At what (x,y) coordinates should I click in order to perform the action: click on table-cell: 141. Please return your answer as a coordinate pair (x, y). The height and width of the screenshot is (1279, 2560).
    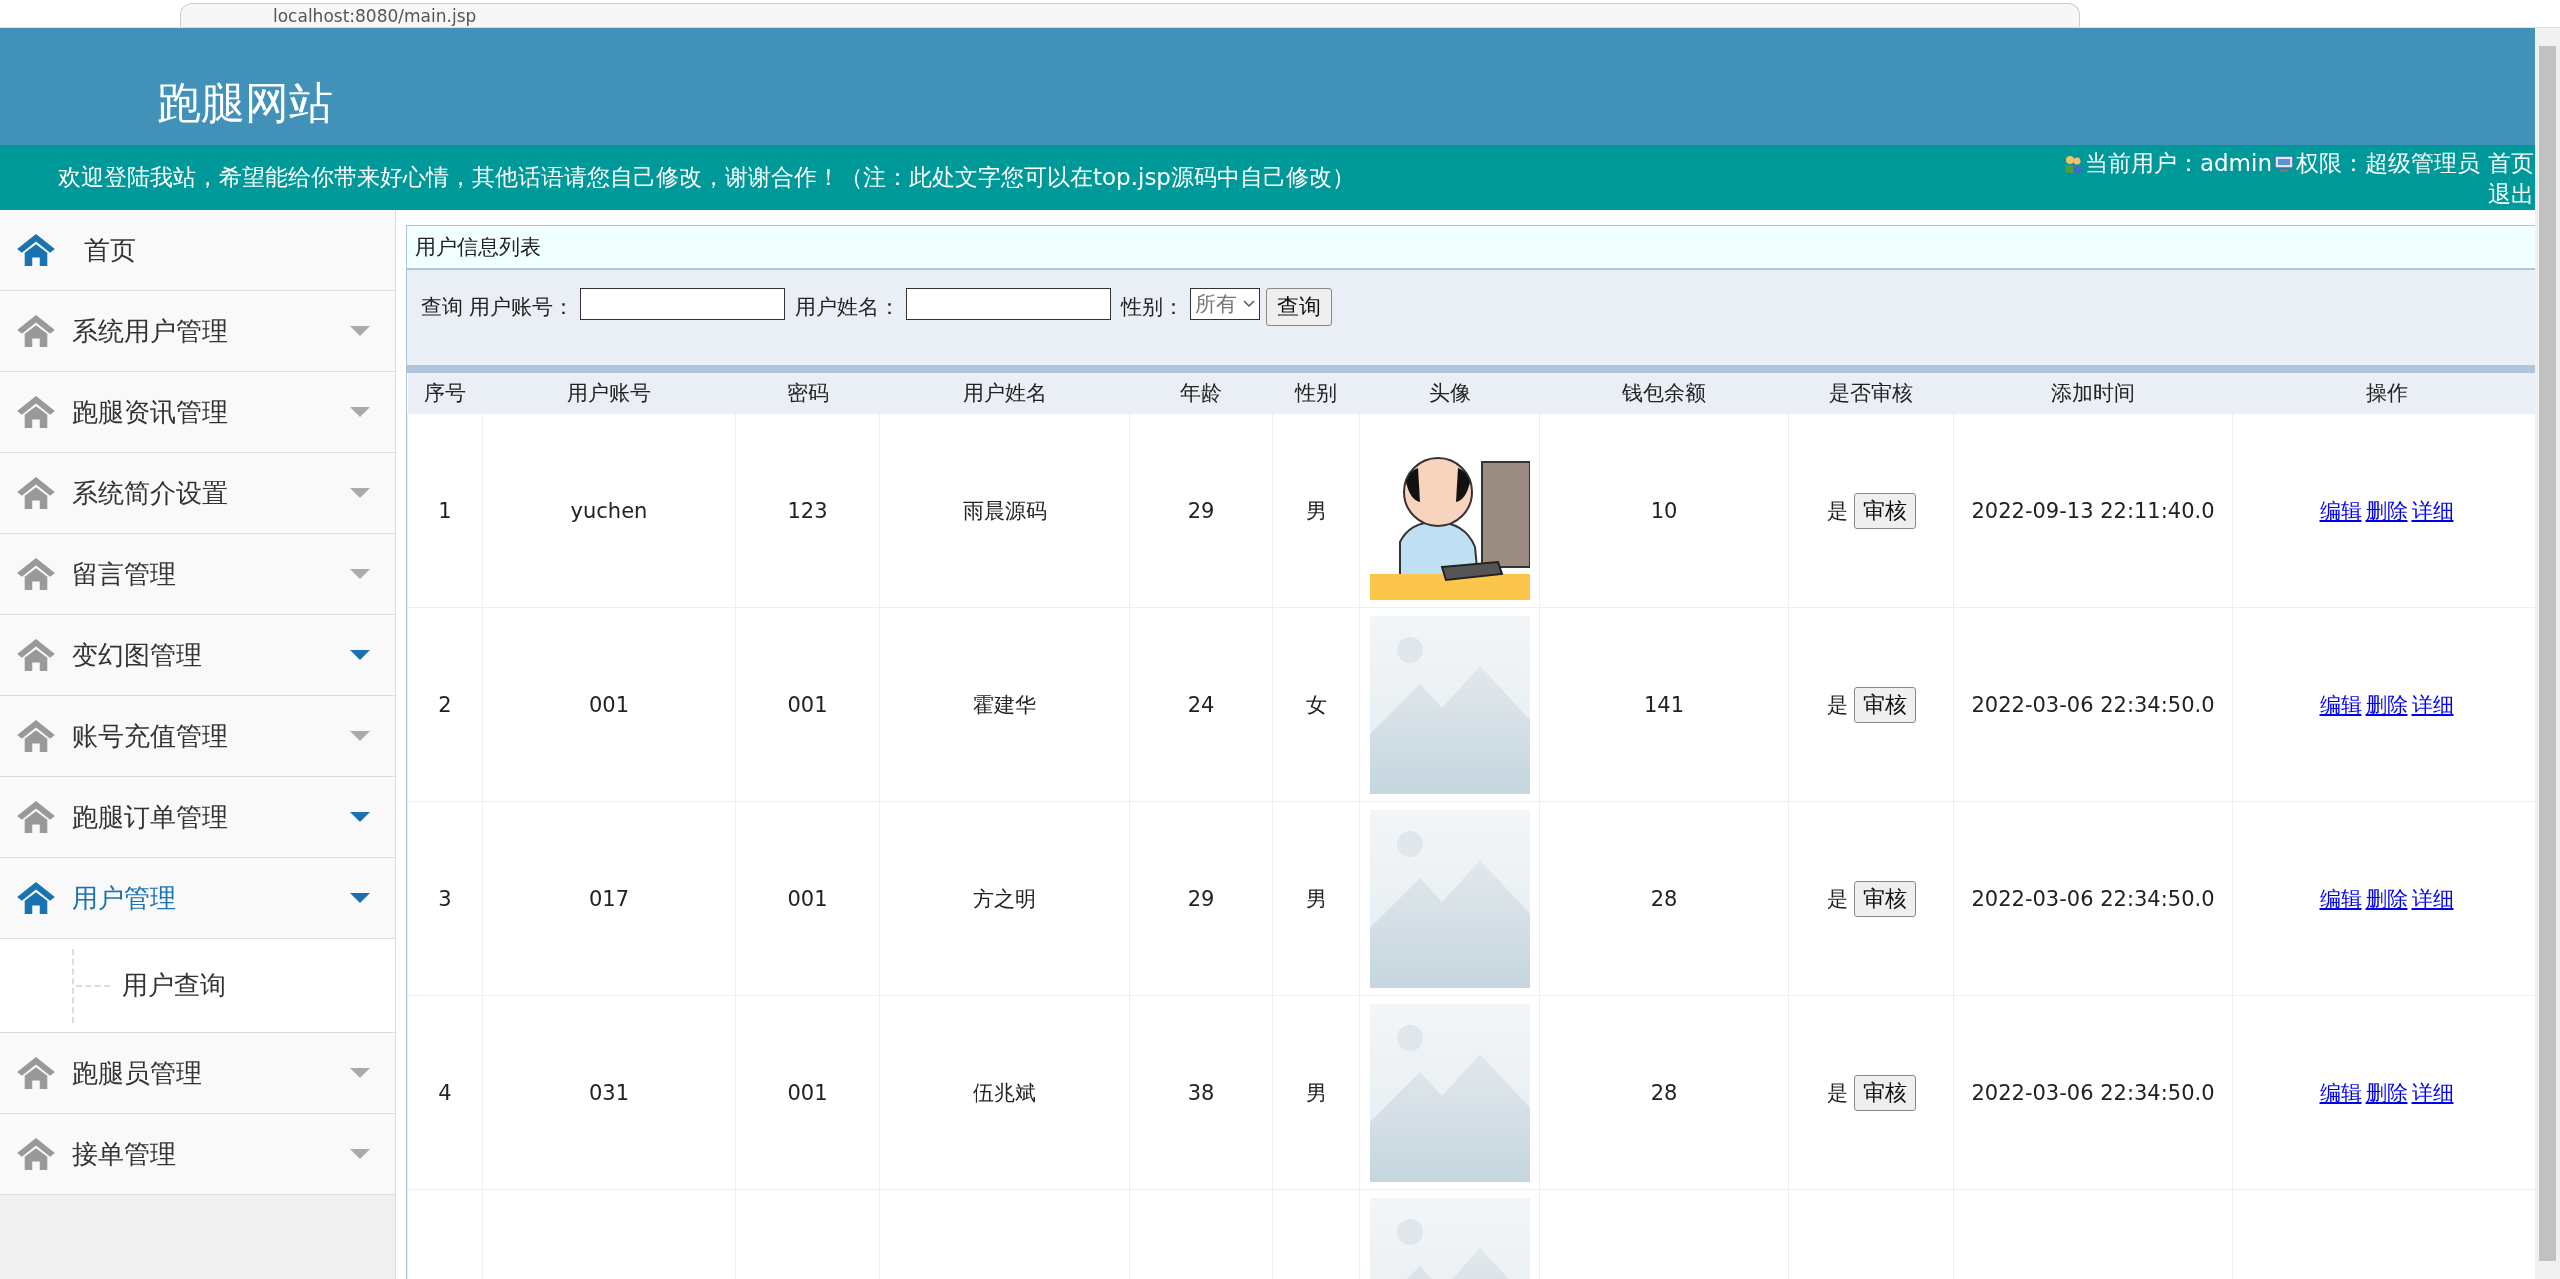
    Looking at the image, I should click on (1664, 704).